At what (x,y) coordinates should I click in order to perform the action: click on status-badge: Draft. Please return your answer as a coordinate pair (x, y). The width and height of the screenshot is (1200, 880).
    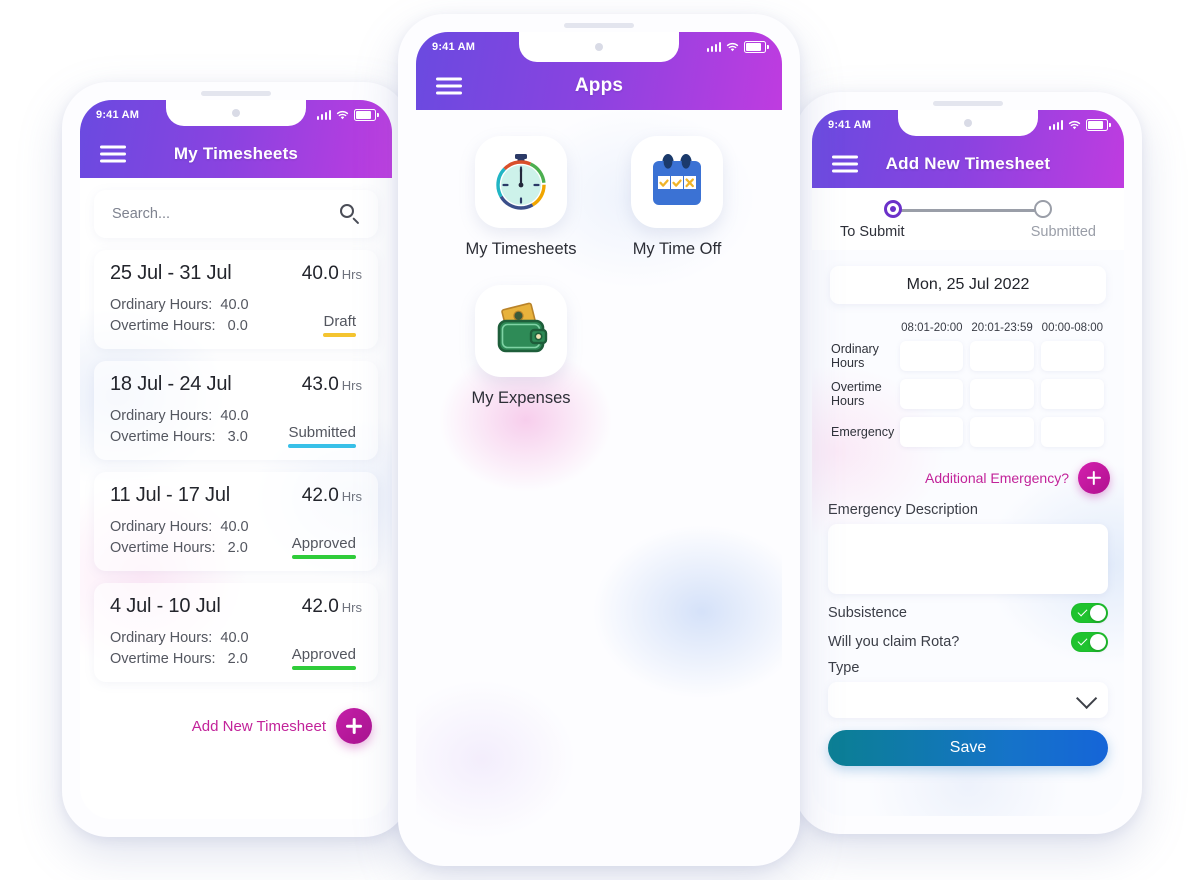
    Looking at the image, I should click on (339, 325).